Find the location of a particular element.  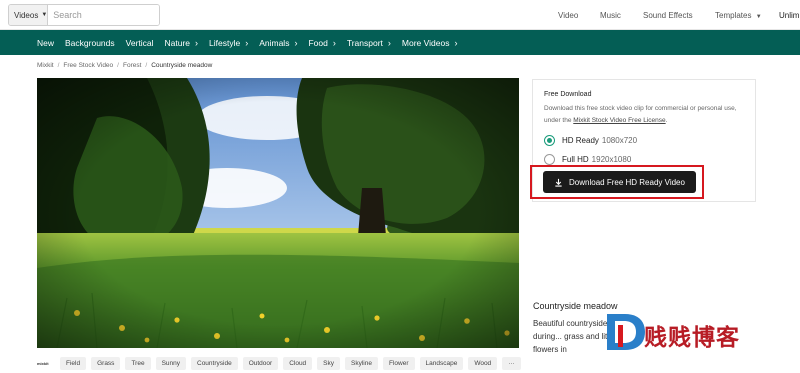

option-resolution: 1920x1080 is located at coordinates (611, 159).